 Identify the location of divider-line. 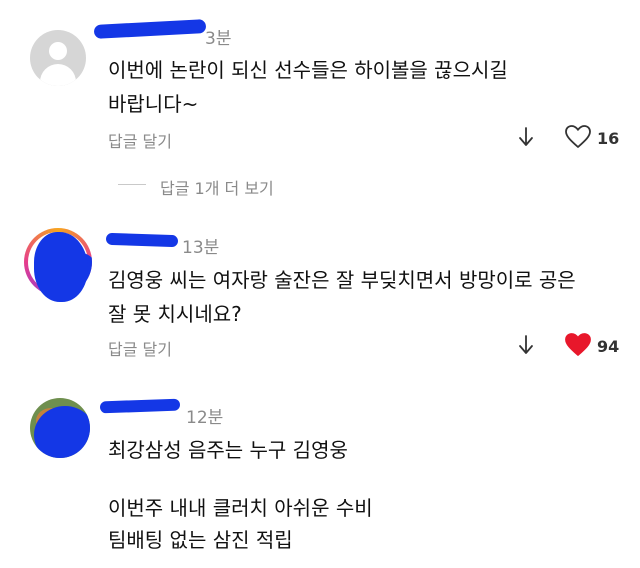
(132, 184).